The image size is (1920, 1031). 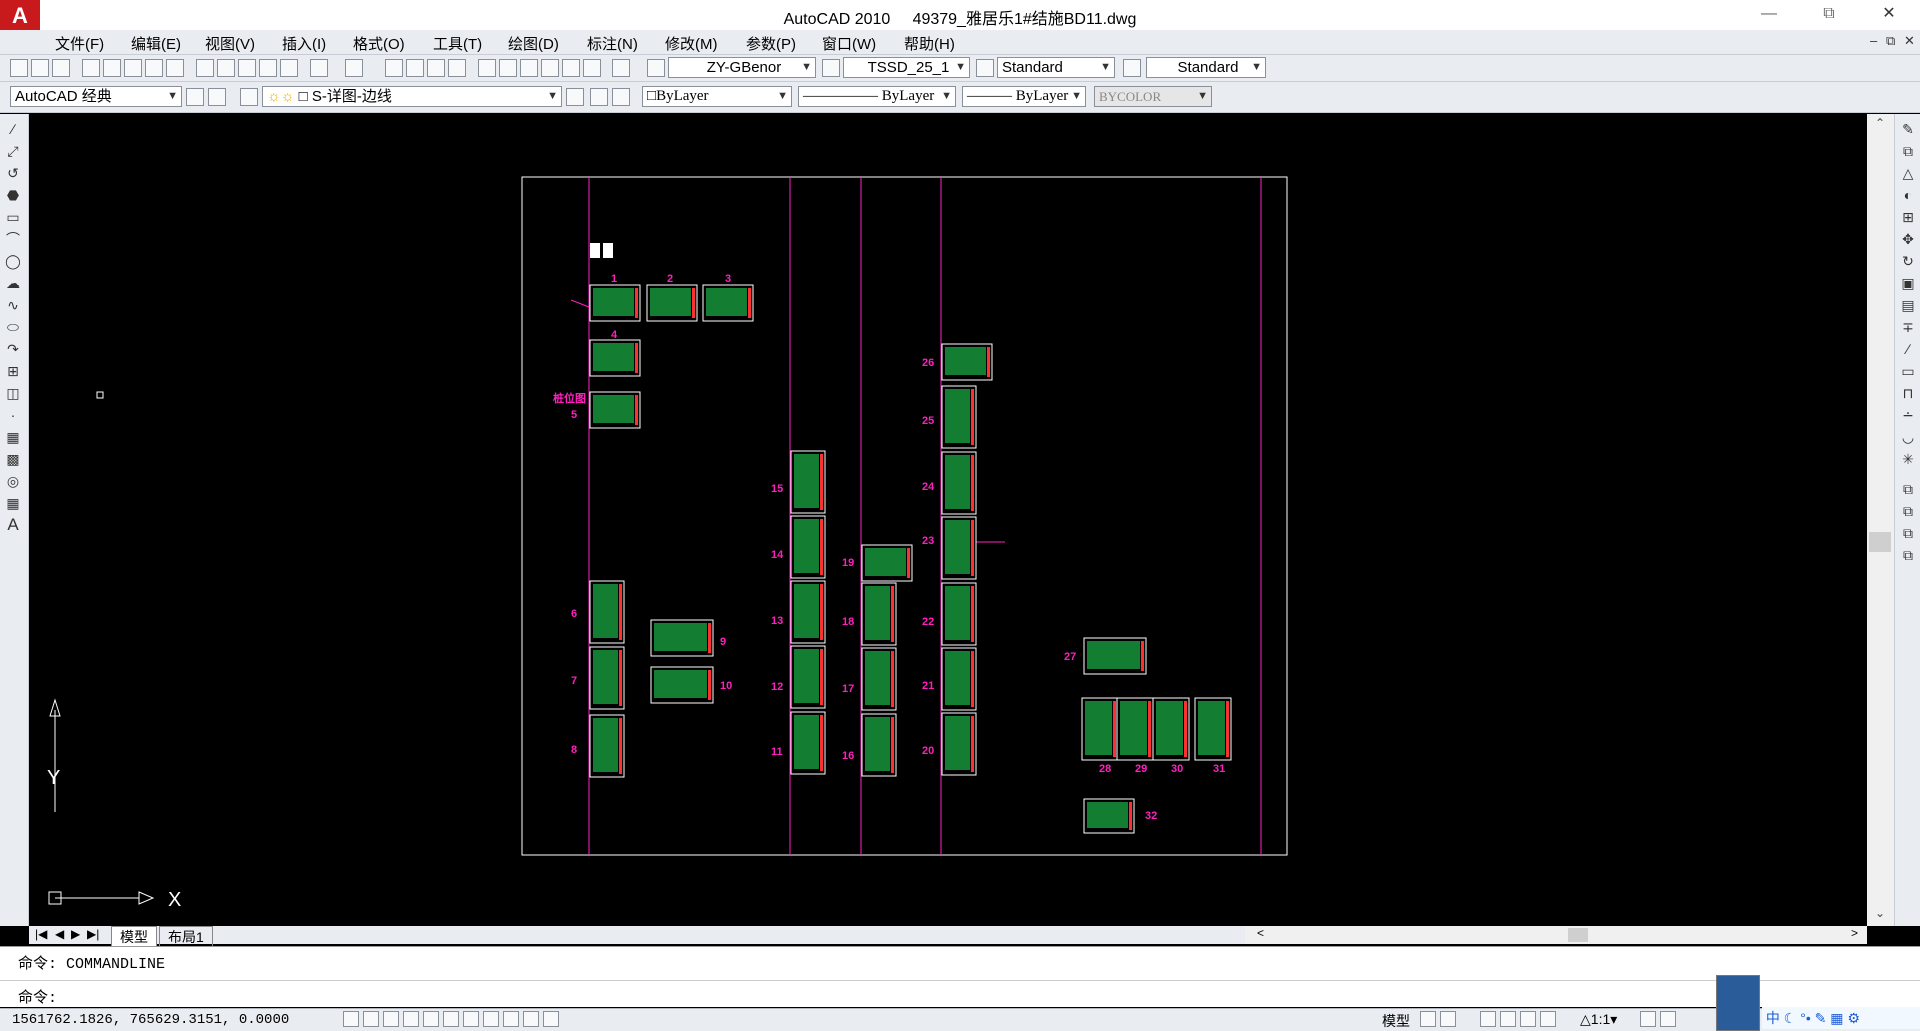 What do you see at coordinates (1908, 511) in the screenshot?
I see `draworder-back-icon: ⧉` at bounding box center [1908, 511].